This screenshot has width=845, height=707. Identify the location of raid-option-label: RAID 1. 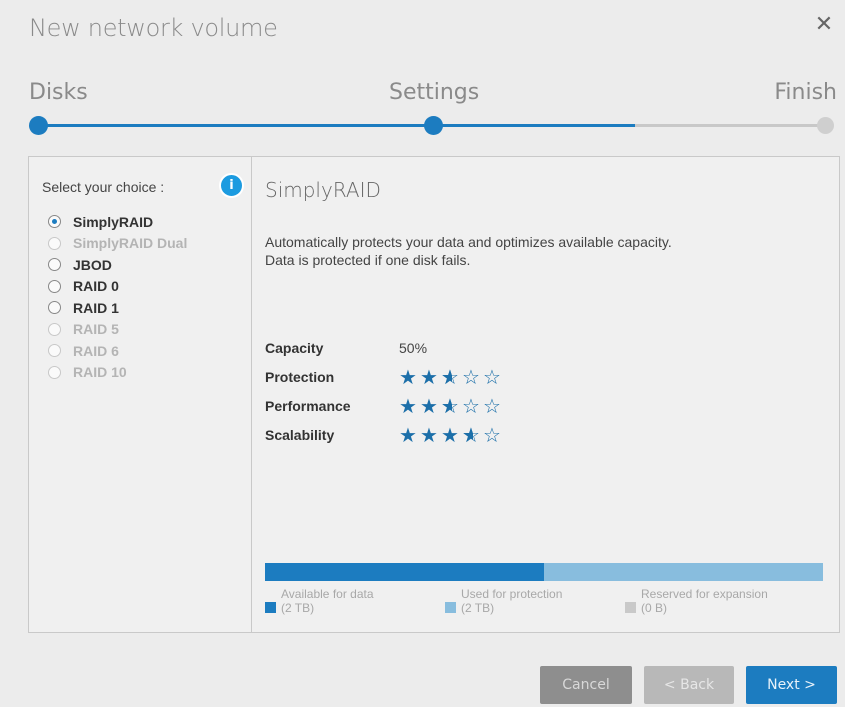
(96, 307).